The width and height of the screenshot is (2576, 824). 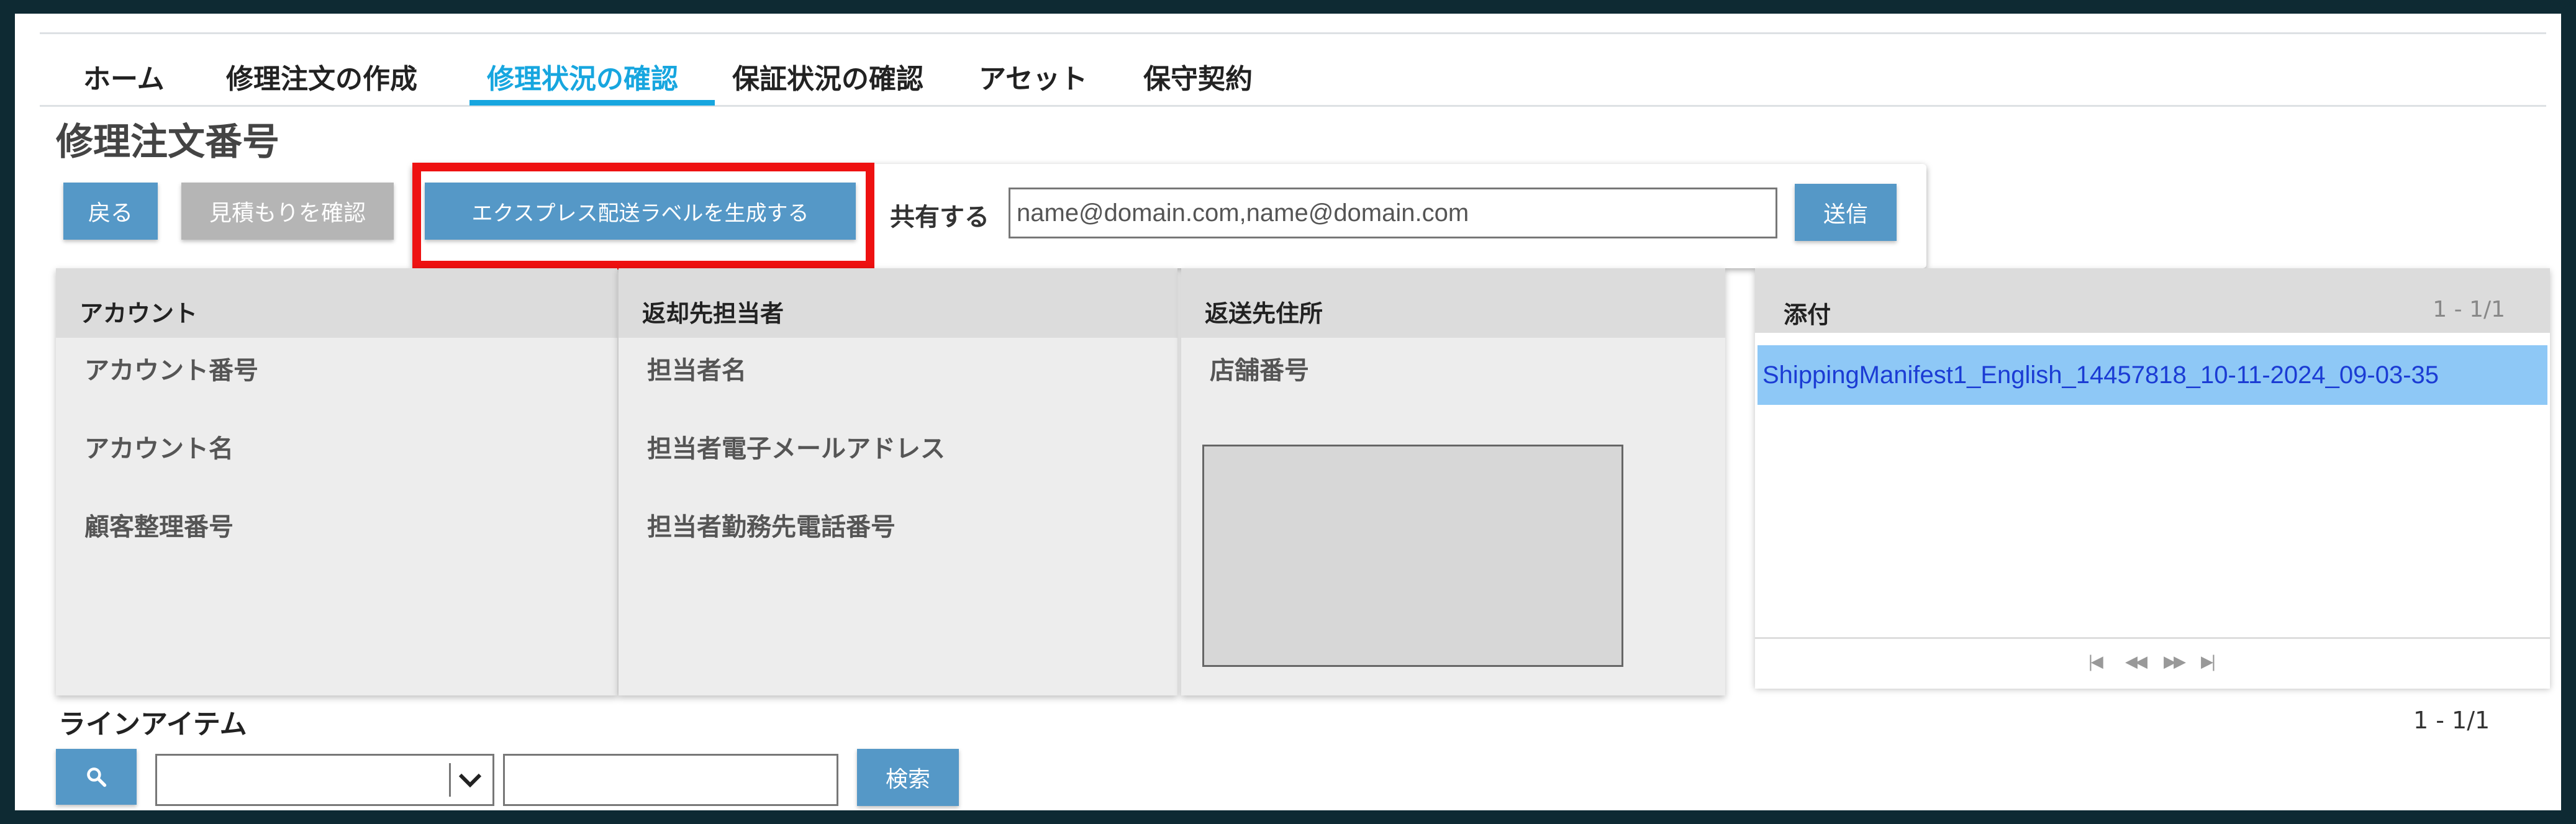 What do you see at coordinates (124, 76) in the screenshot?
I see `tab-home: ホーム` at bounding box center [124, 76].